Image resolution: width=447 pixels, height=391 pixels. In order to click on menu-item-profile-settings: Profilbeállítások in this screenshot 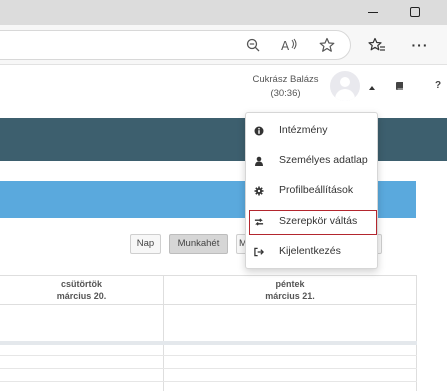, I will do `click(311, 191)`.